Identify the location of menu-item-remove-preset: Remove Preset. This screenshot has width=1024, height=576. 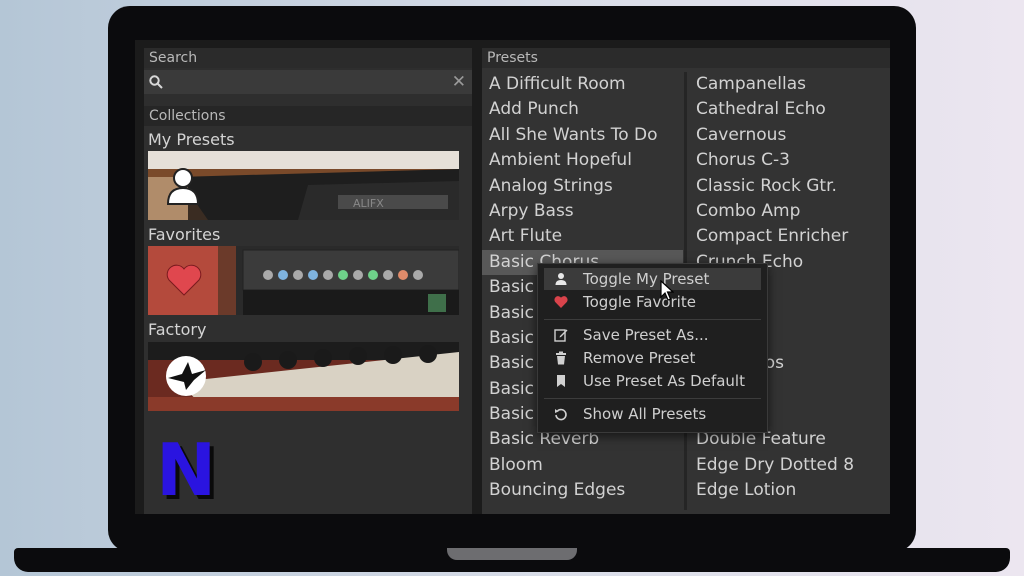
(652, 358).